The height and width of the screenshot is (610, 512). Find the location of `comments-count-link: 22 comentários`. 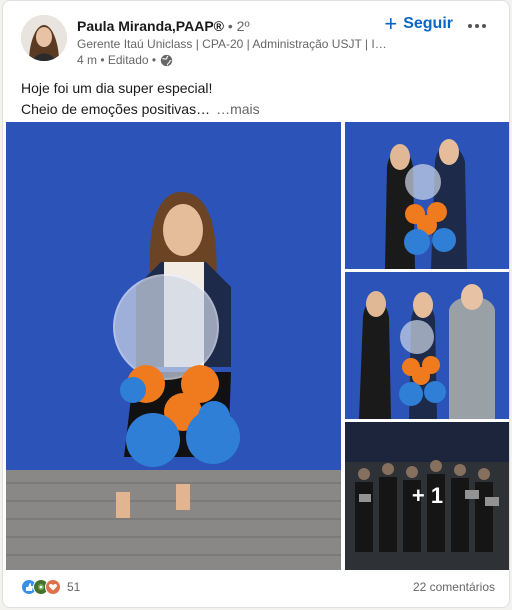

comments-count-link: 22 comentários is located at coordinates (454, 587).